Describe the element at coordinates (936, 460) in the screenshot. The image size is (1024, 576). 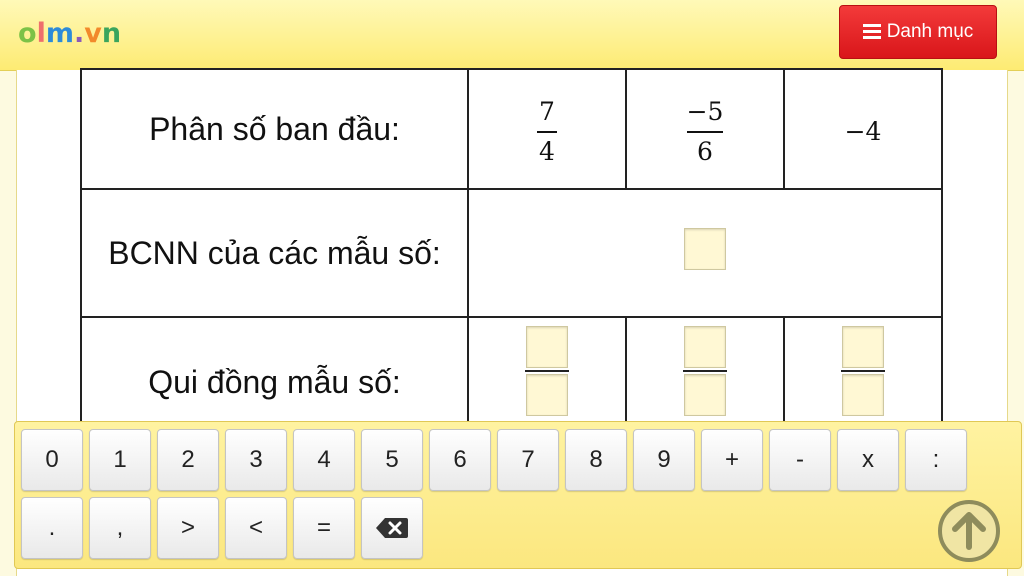
I see `key-divide: :` at that location.